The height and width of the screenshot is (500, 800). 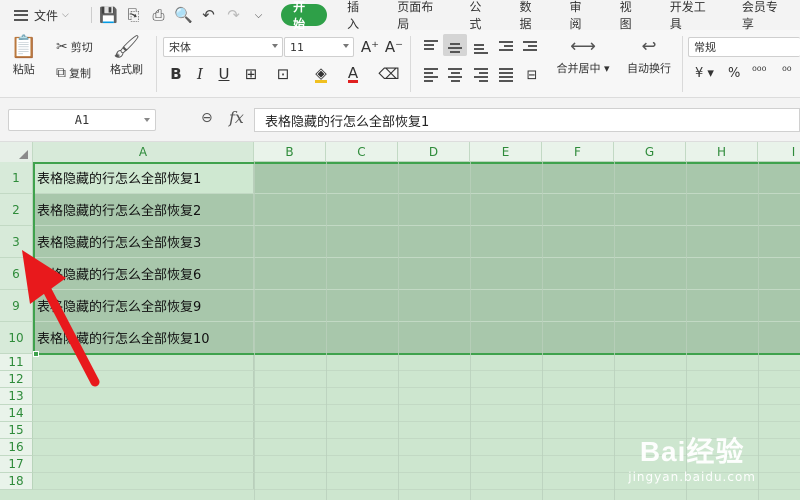 What do you see at coordinates (81, 47) in the screenshot?
I see `cut-label: 剪切` at bounding box center [81, 47].